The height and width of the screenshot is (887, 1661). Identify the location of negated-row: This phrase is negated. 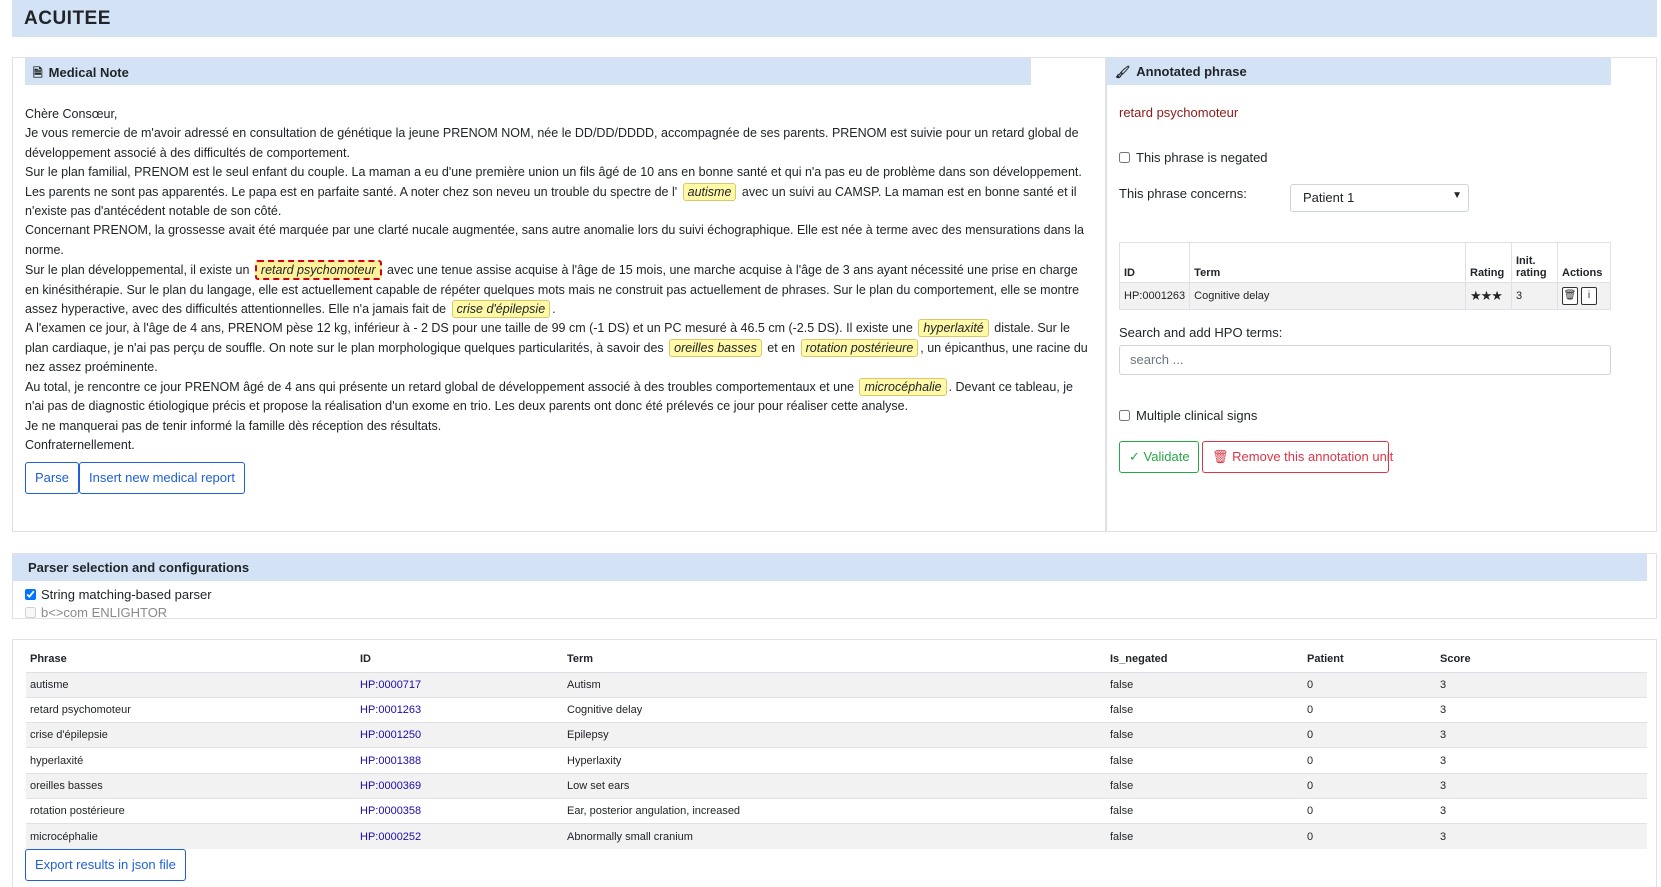
(1193, 157).